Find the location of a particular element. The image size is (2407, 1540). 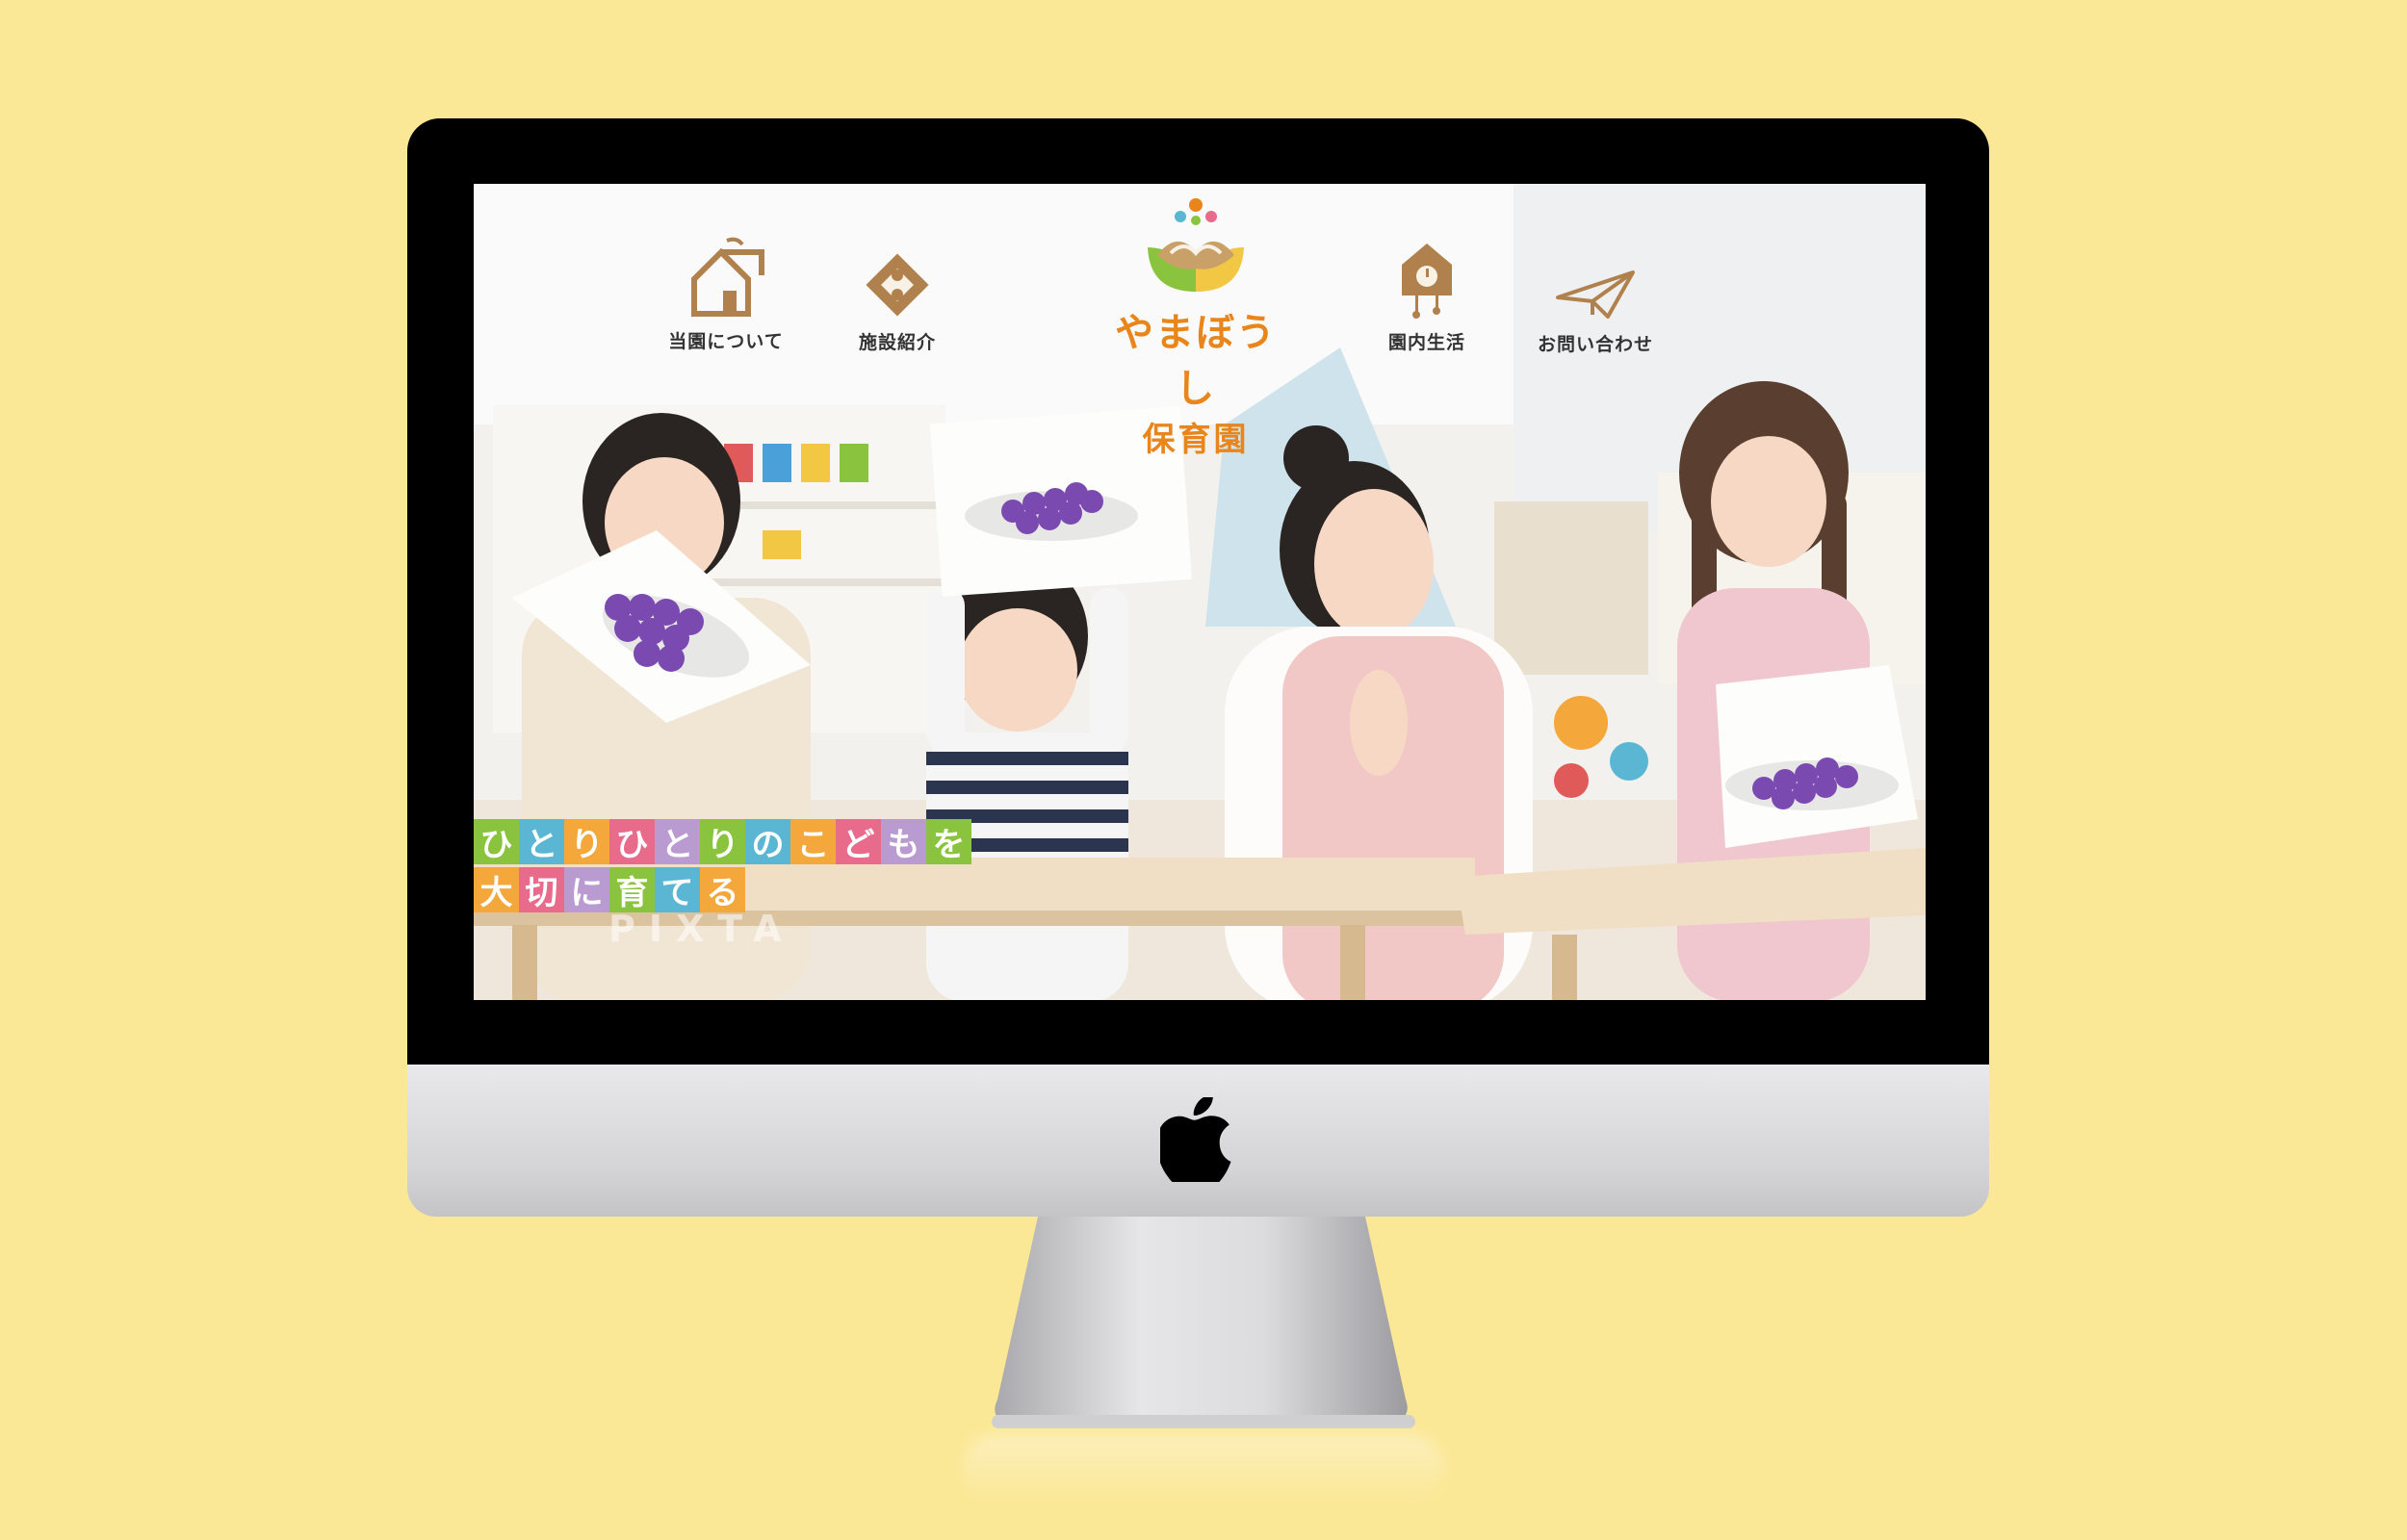

catchphrase-char: 大 is located at coordinates (496, 889).